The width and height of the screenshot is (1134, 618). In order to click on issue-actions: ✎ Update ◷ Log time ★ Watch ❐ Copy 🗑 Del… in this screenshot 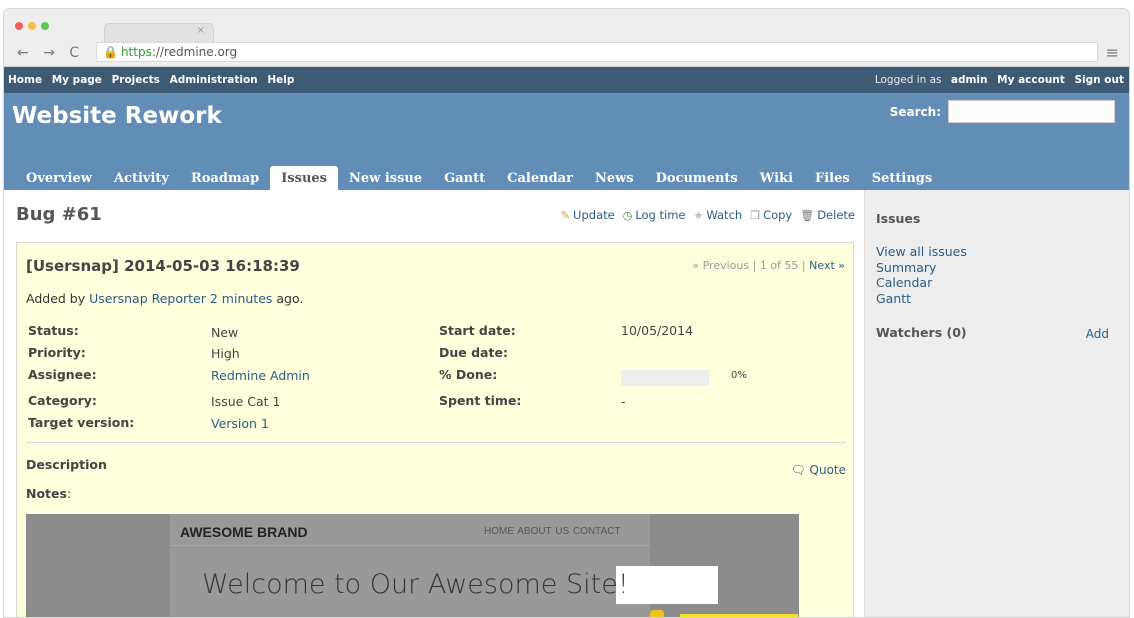, I will do `click(705, 215)`.